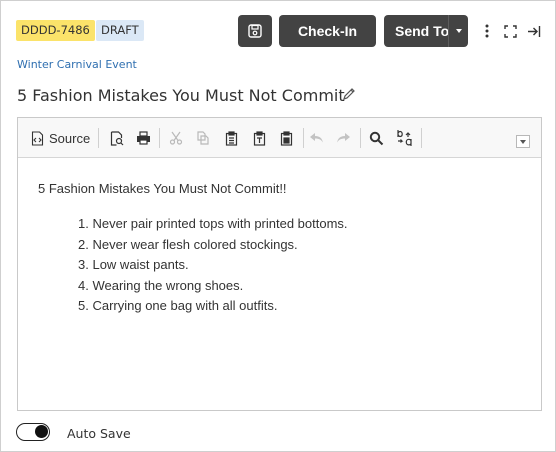 Image resolution: width=556 pixels, height=452 pixels. What do you see at coordinates (185, 305) in the screenshot?
I see `list-item-text: Carrying one bag with all outfits.` at bounding box center [185, 305].